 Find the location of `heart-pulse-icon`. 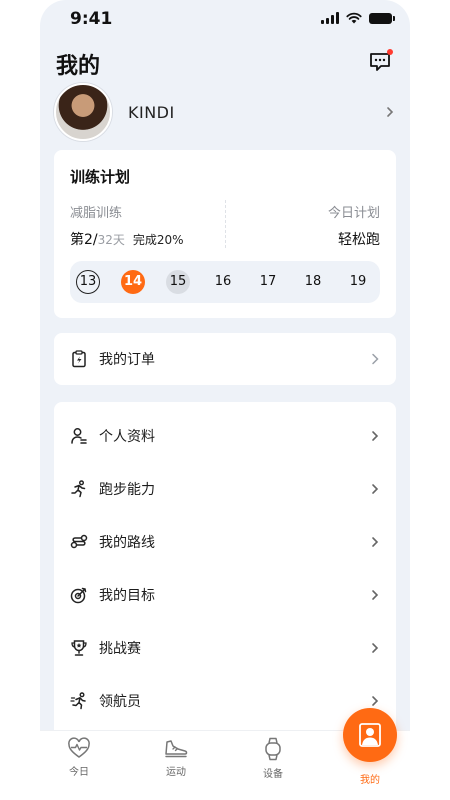

heart-pulse-icon is located at coordinates (79, 747).